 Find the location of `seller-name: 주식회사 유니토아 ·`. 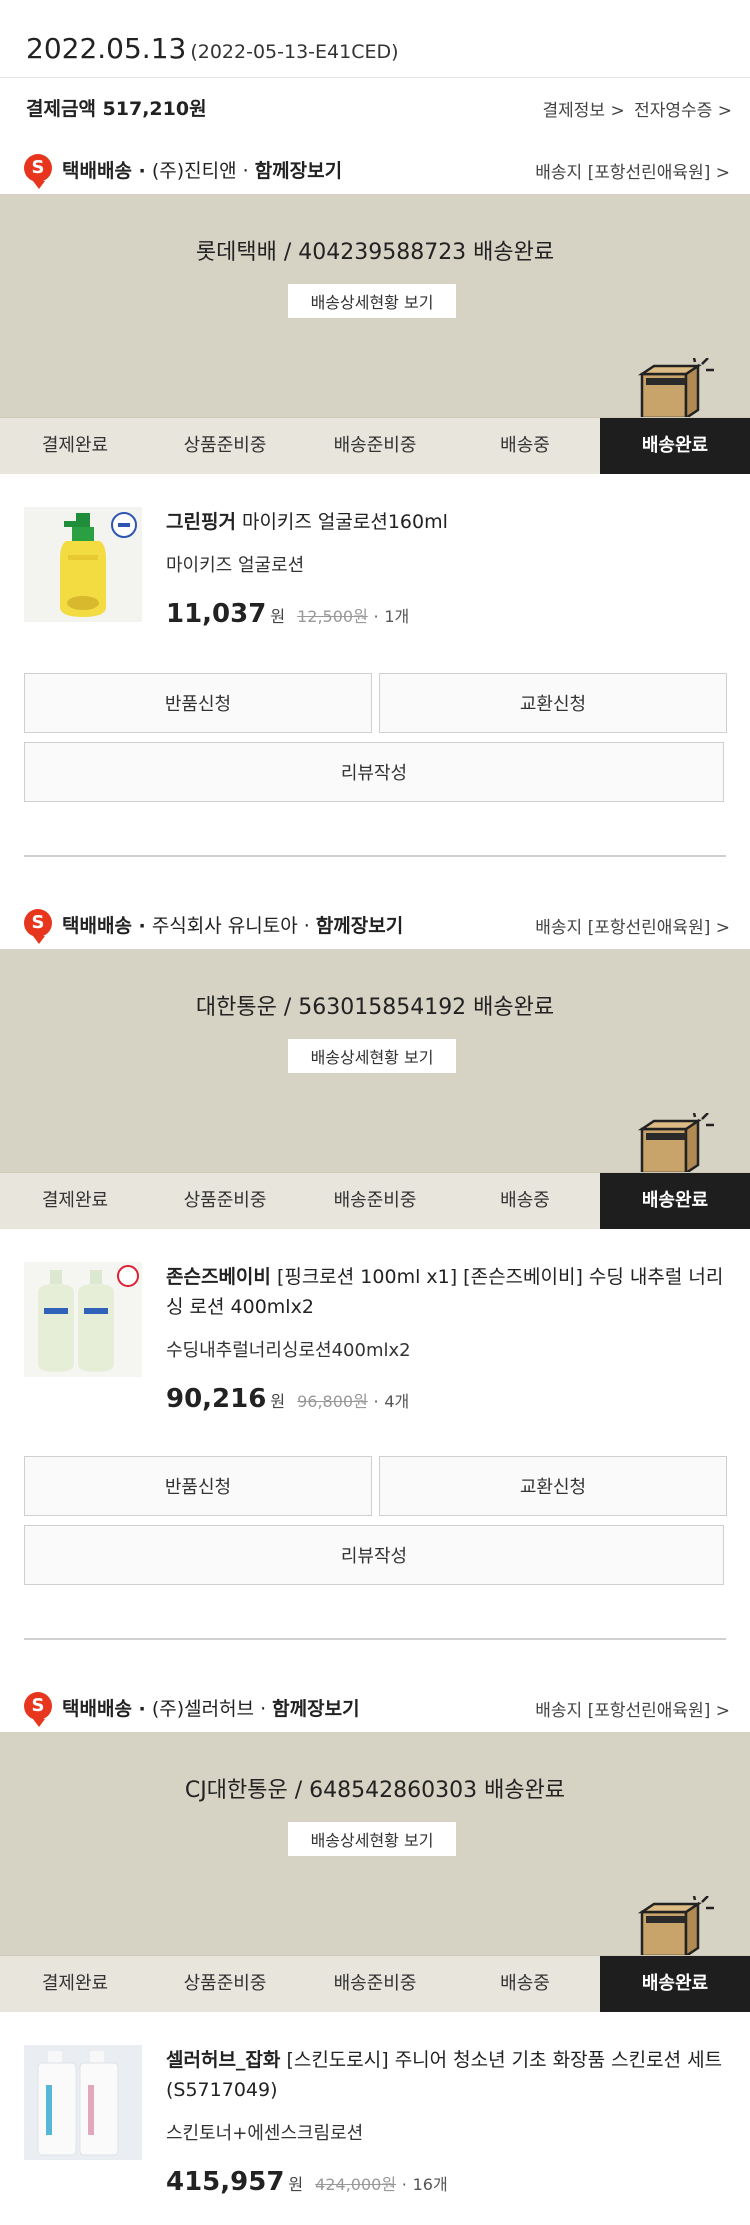

seller-name: 주식회사 유니토아 · is located at coordinates (231, 926).